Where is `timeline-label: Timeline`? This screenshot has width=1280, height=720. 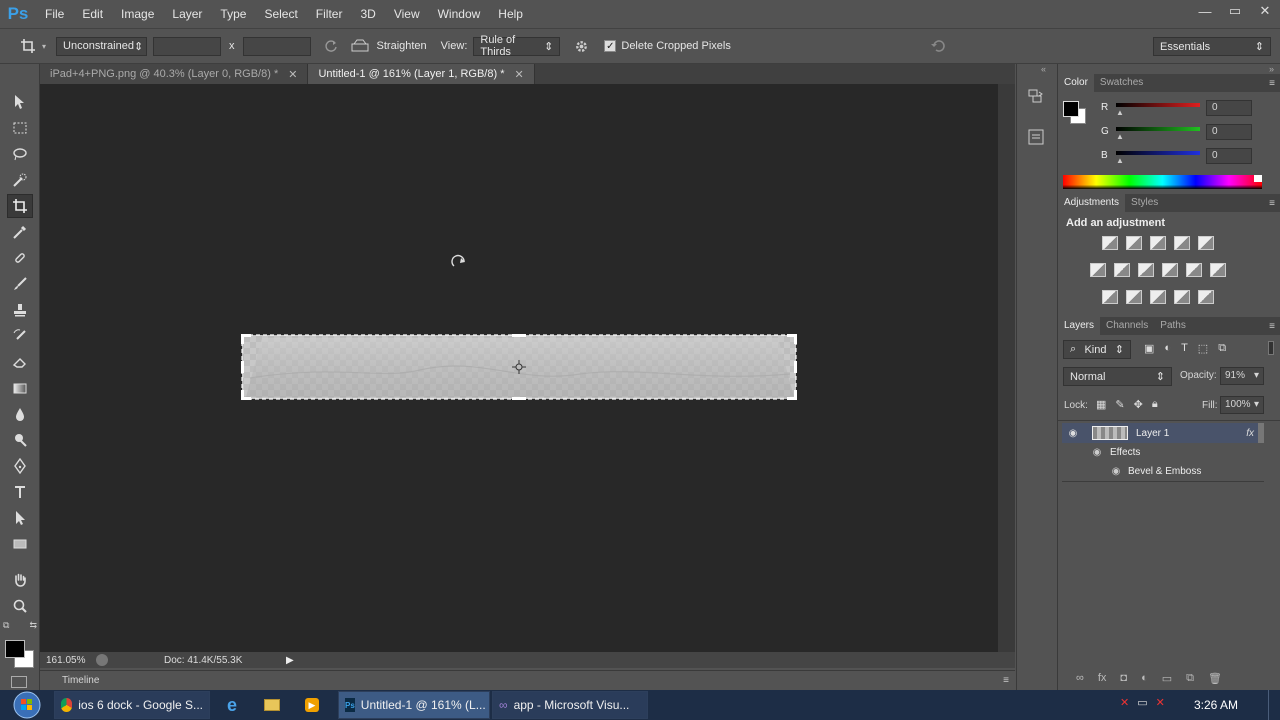 timeline-label: Timeline is located at coordinates (80, 680).